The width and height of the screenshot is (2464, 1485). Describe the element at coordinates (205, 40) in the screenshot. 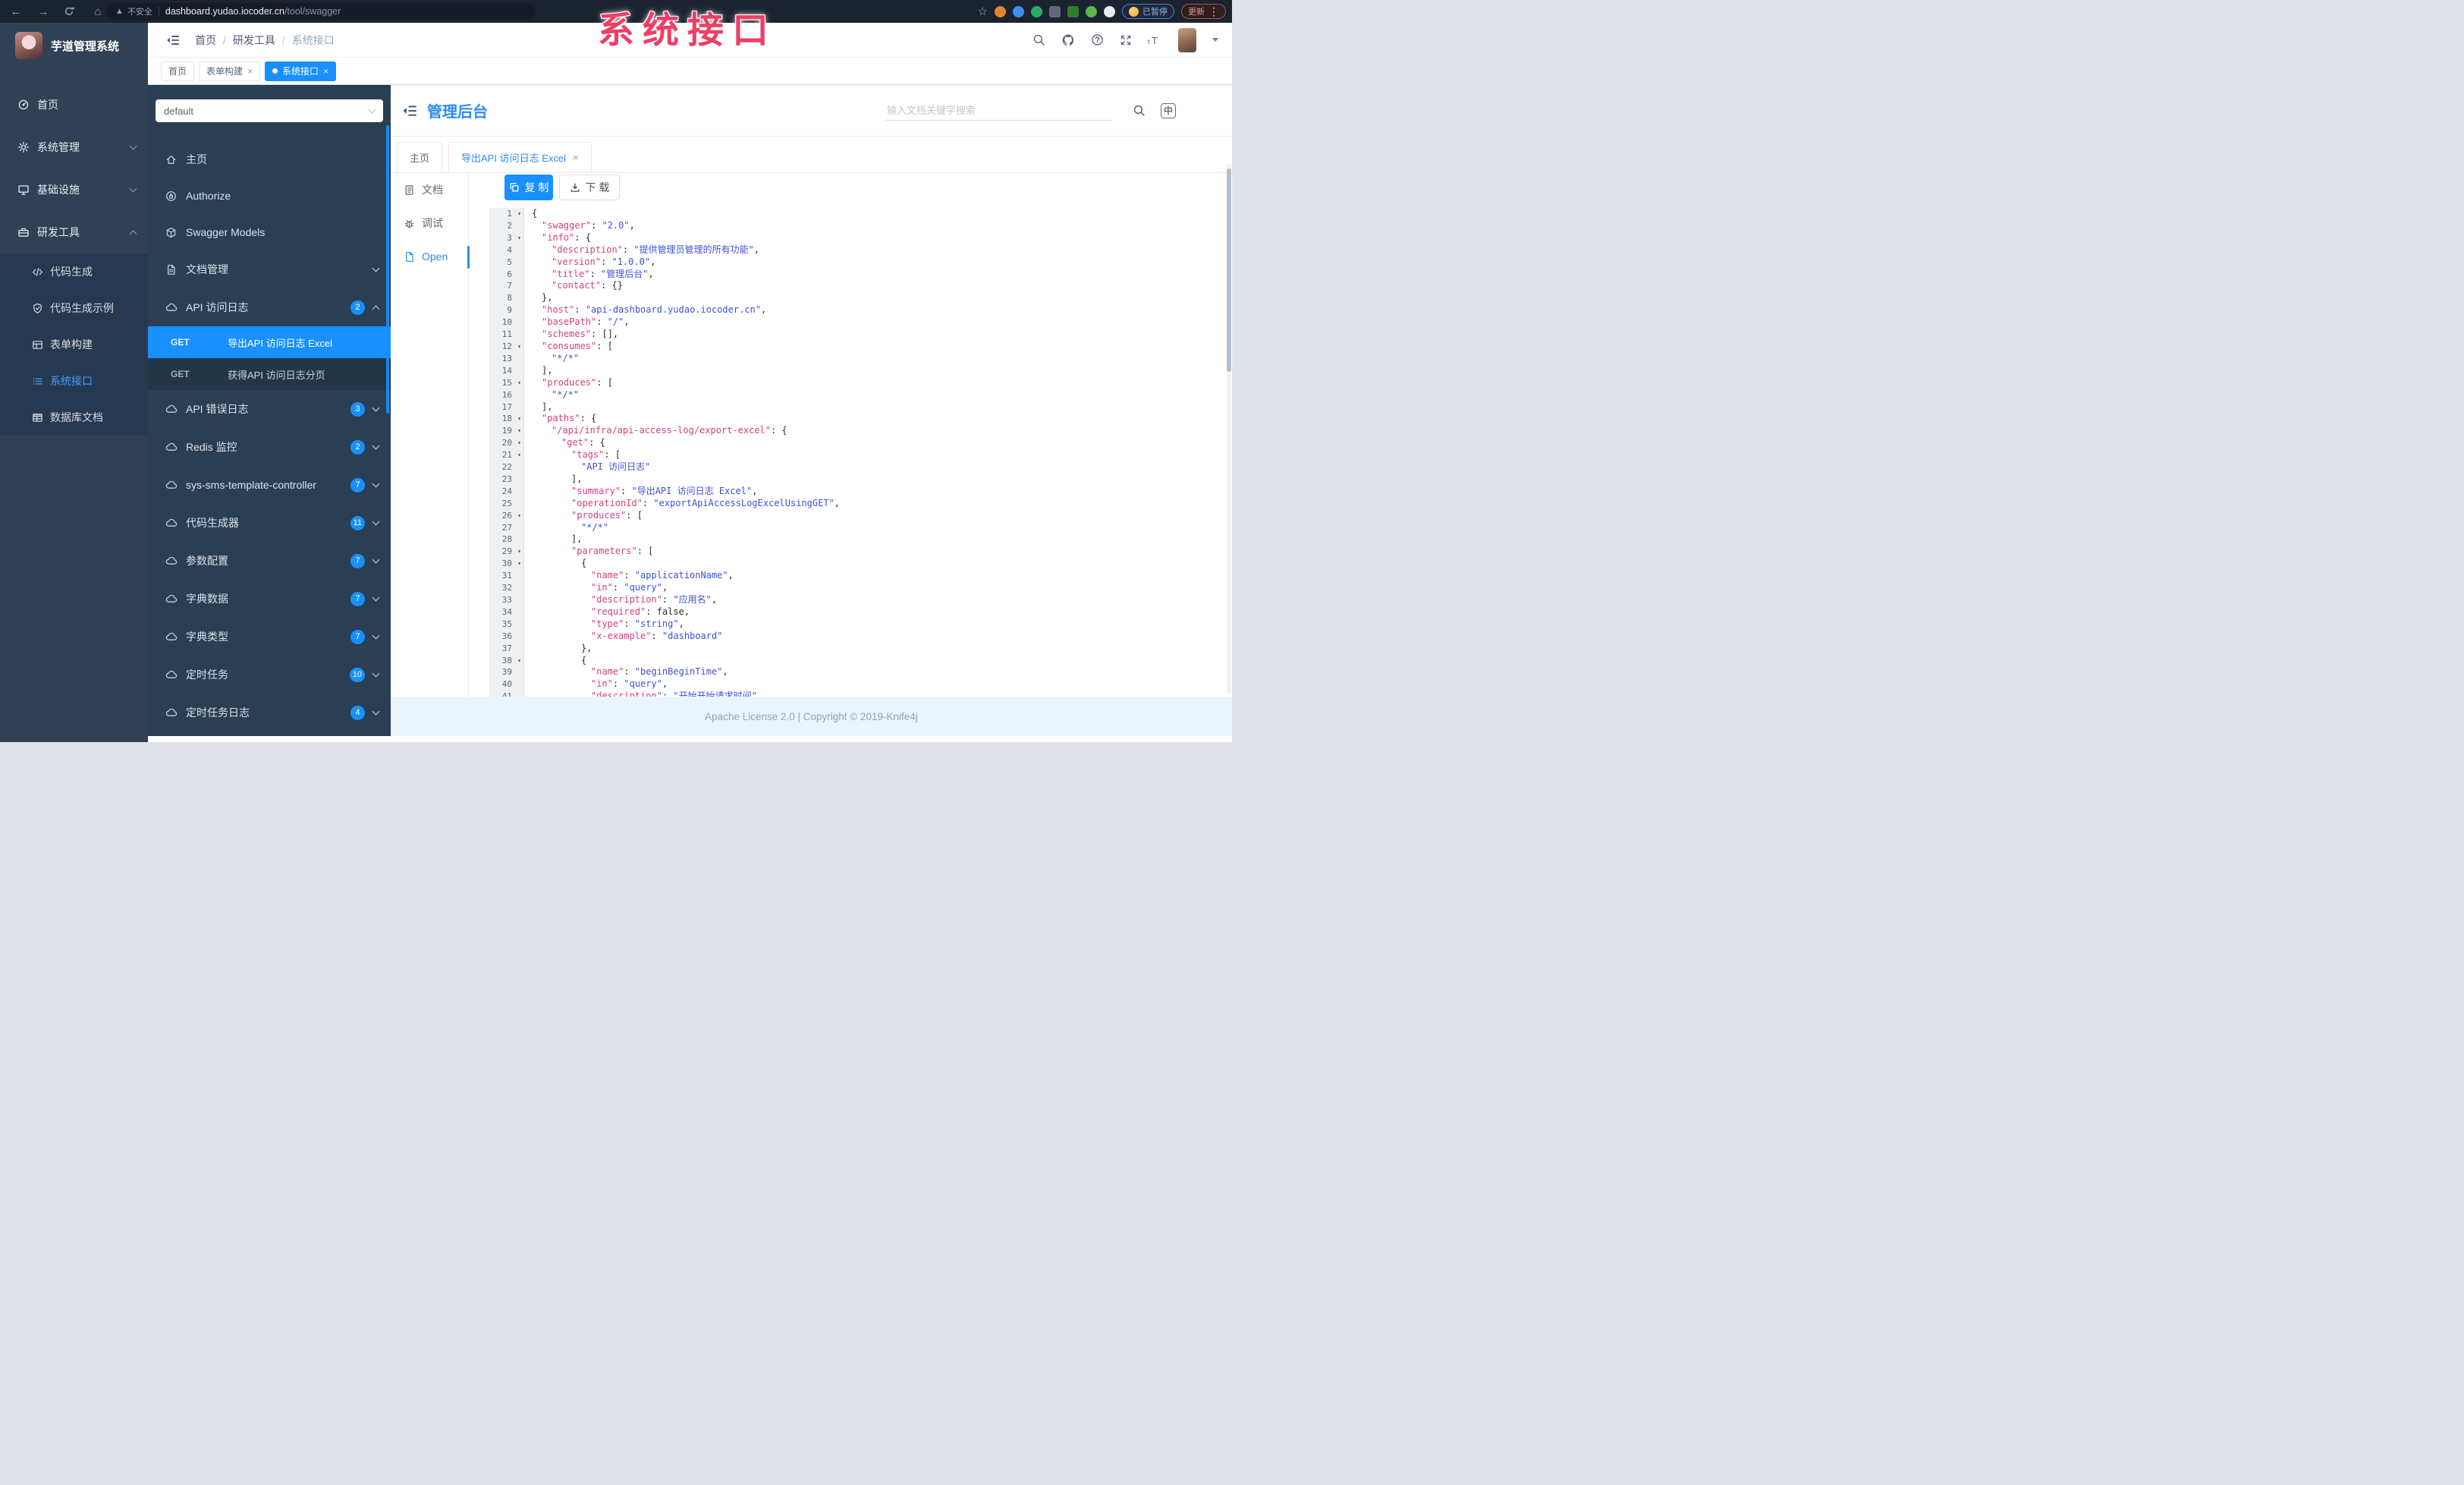

I see `breadcrumb-item: 首页` at that location.